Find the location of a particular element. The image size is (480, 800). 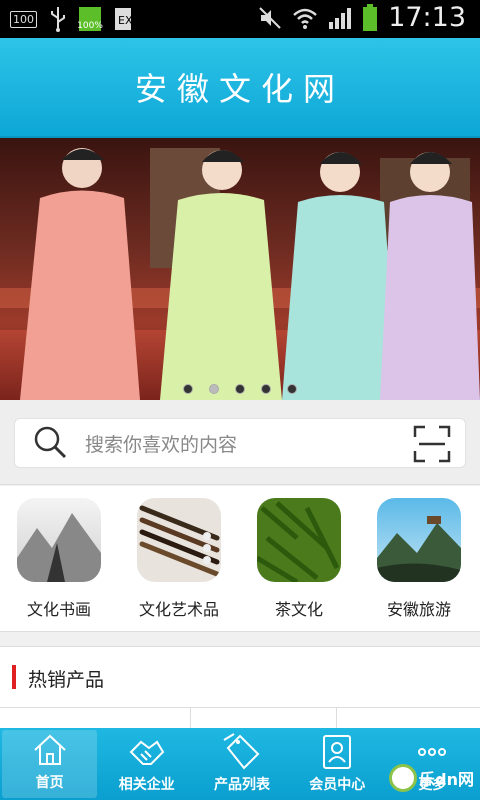

bottom-tab-bar: 首页 相关企业 产品列表 会员中心 更多 乐dn网 is located at coordinates (240, 764).